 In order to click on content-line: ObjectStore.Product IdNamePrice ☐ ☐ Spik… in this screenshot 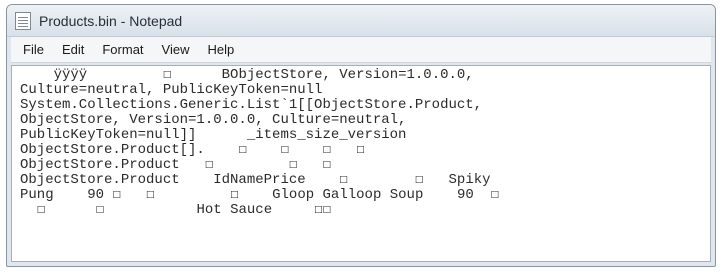, I will do `click(255, 180)`.